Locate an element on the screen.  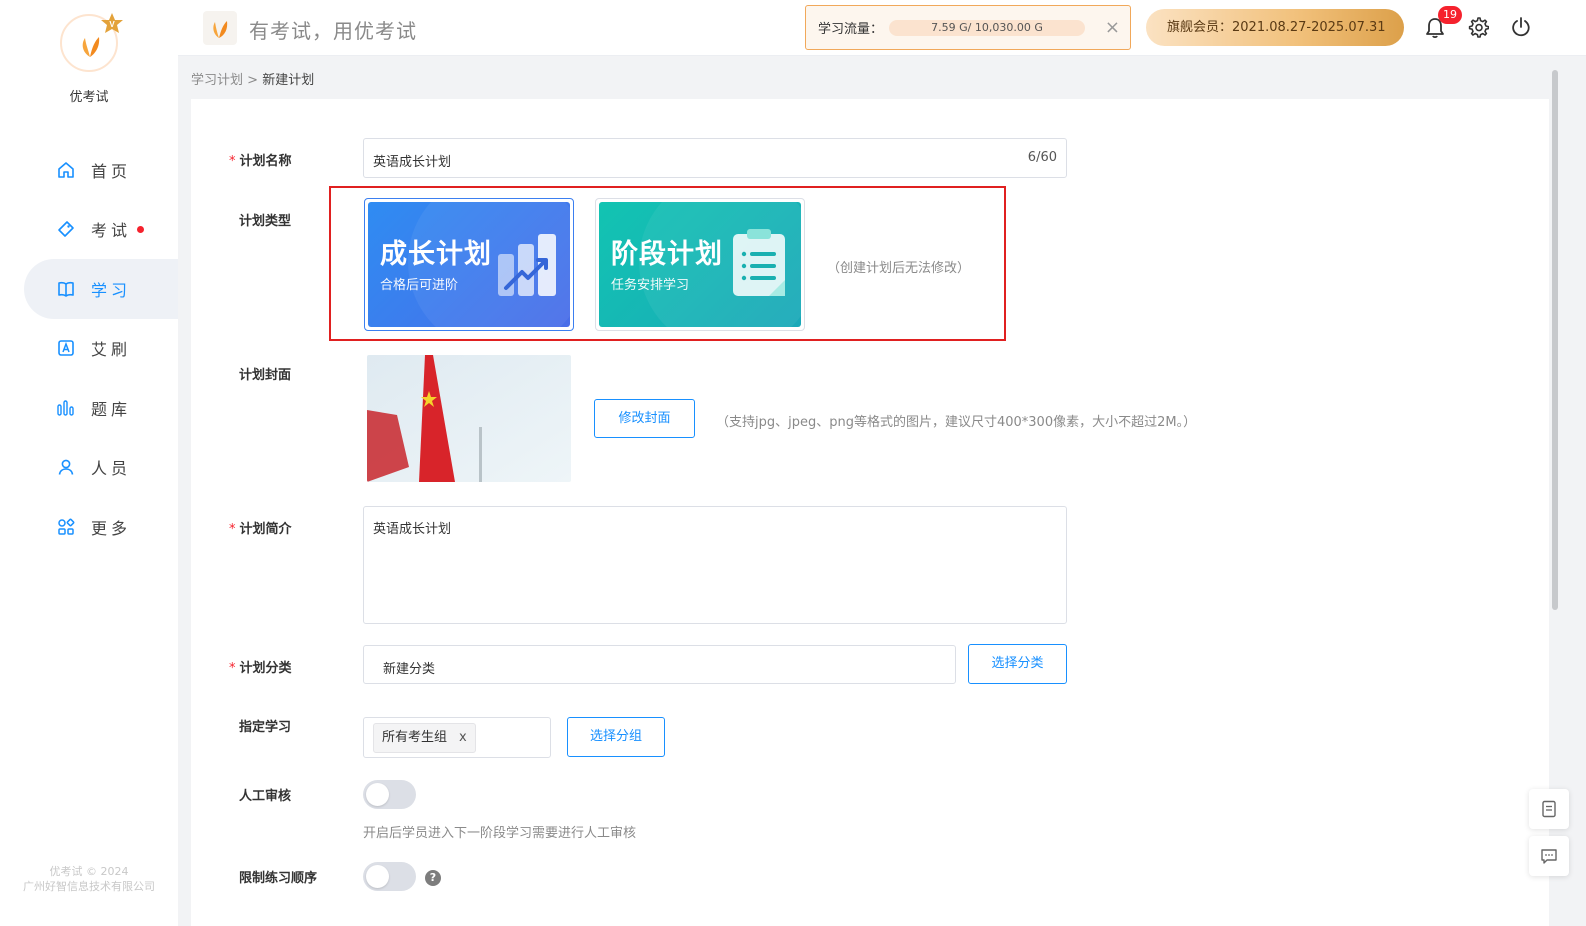
plan-category-label: * 计划分类 is located at coordinates (260, 666).